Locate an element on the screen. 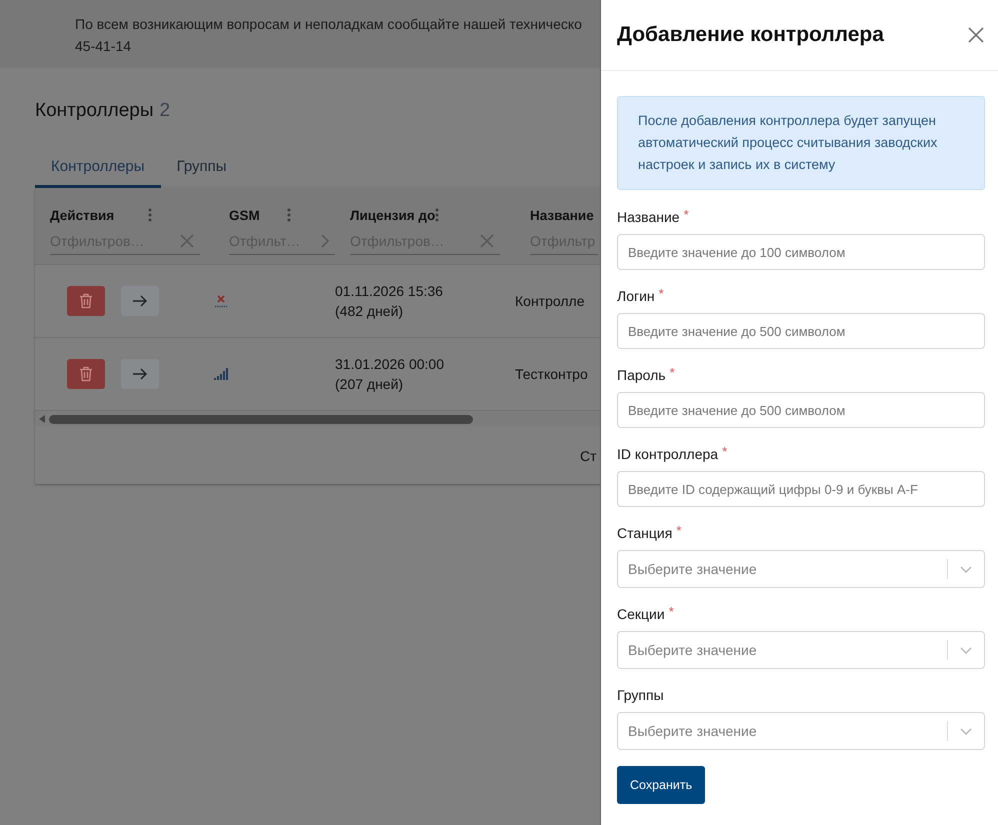 The height and width of the screenshot is (825, 998). column-header: Действия is located at coordinates (82, 215).